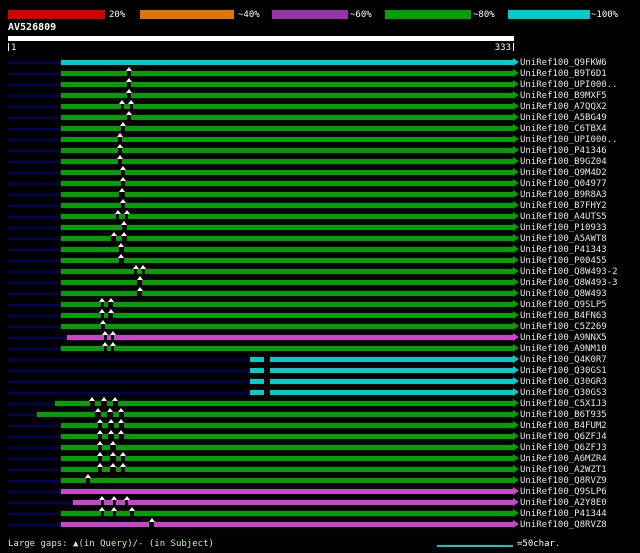 The image size is (640, 553). I want to click on hit-label: UniRef100_P10933, so click(563, 228).